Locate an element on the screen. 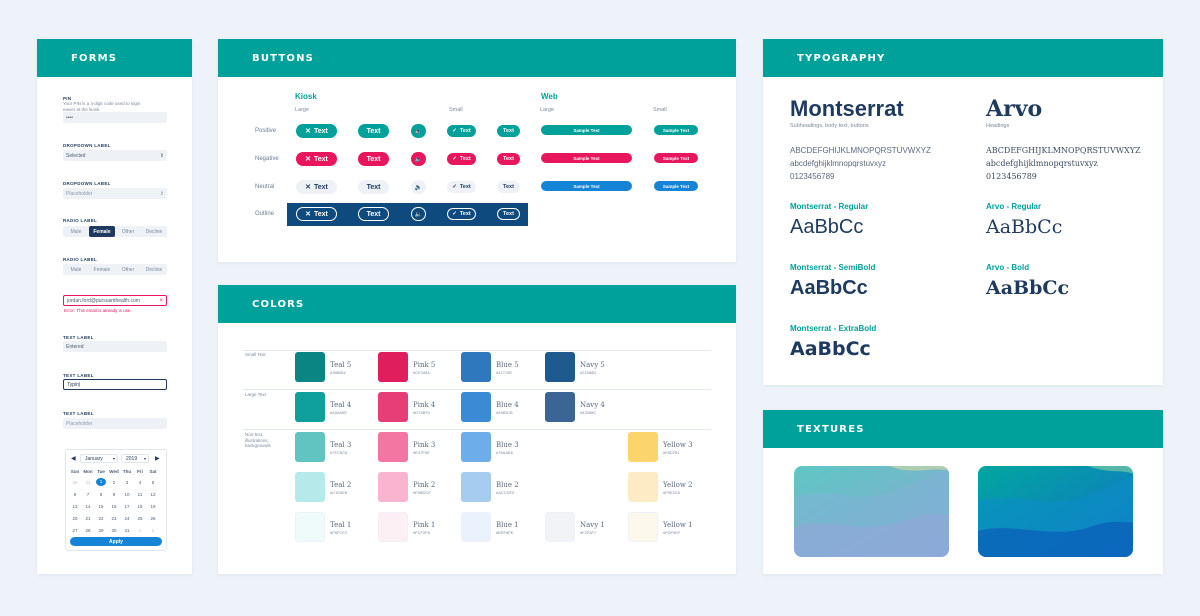  year-select: 2019 ▾ is located at coordinates (135, 458).